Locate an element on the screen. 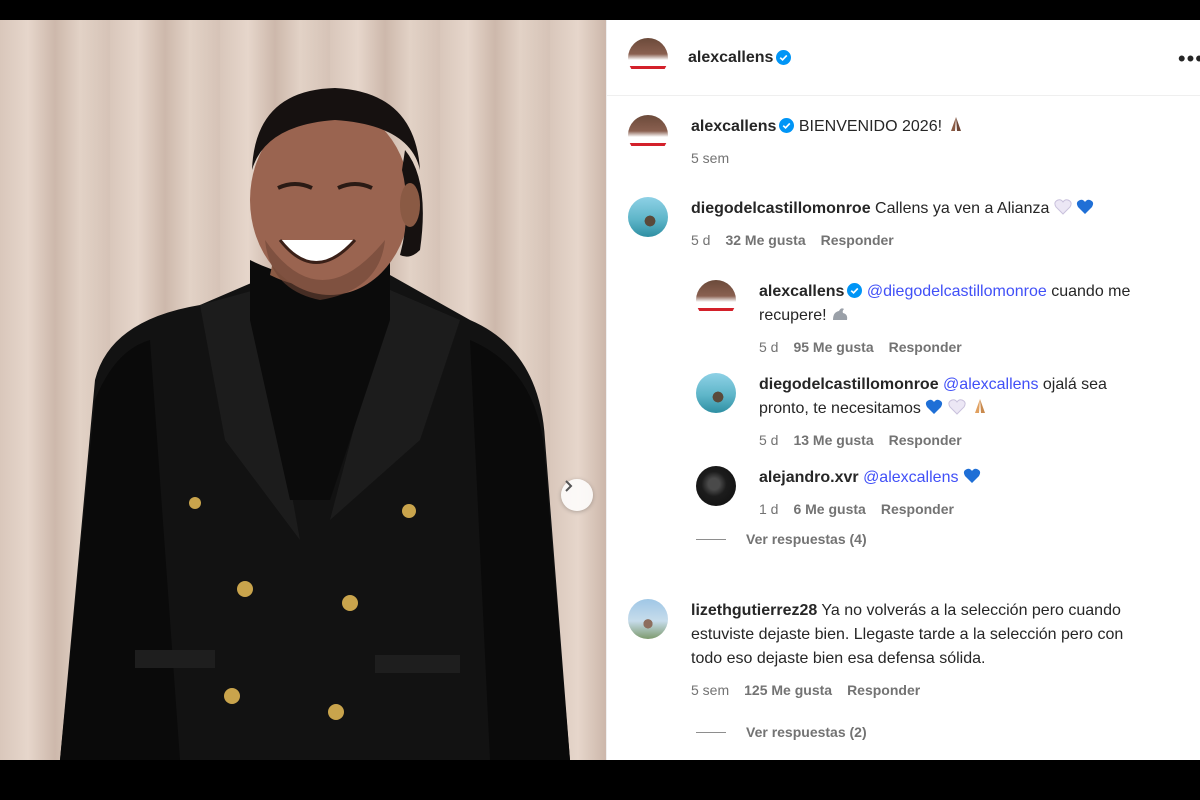  comment-likes: 125 Me gusta is located at coordinates (788, 690).